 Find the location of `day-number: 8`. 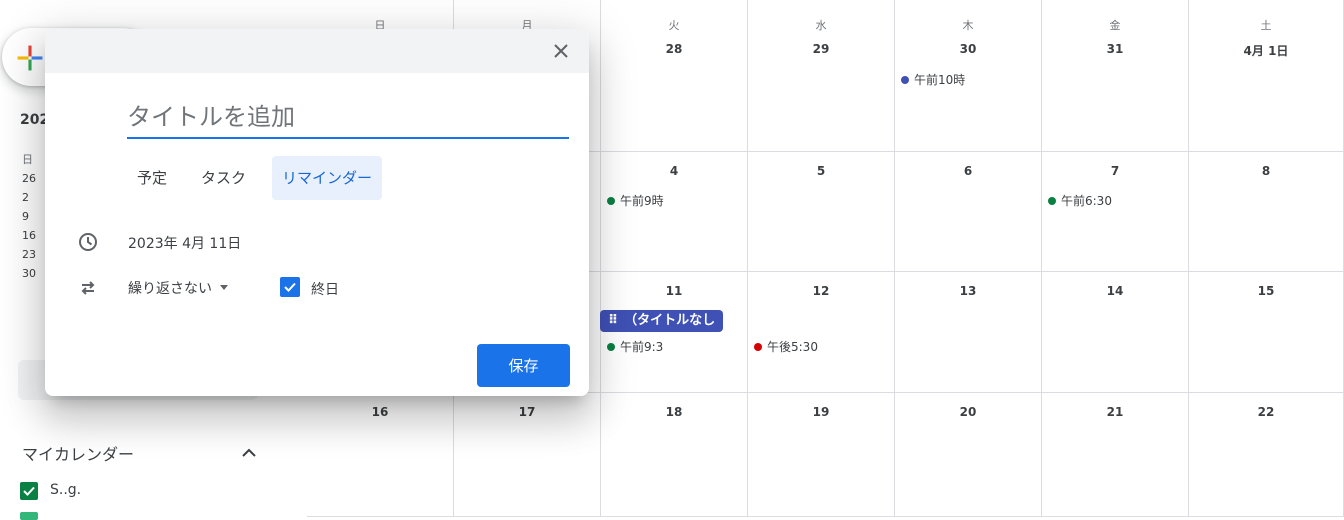

day-number: 8 is located at coordinates (1266, 171).